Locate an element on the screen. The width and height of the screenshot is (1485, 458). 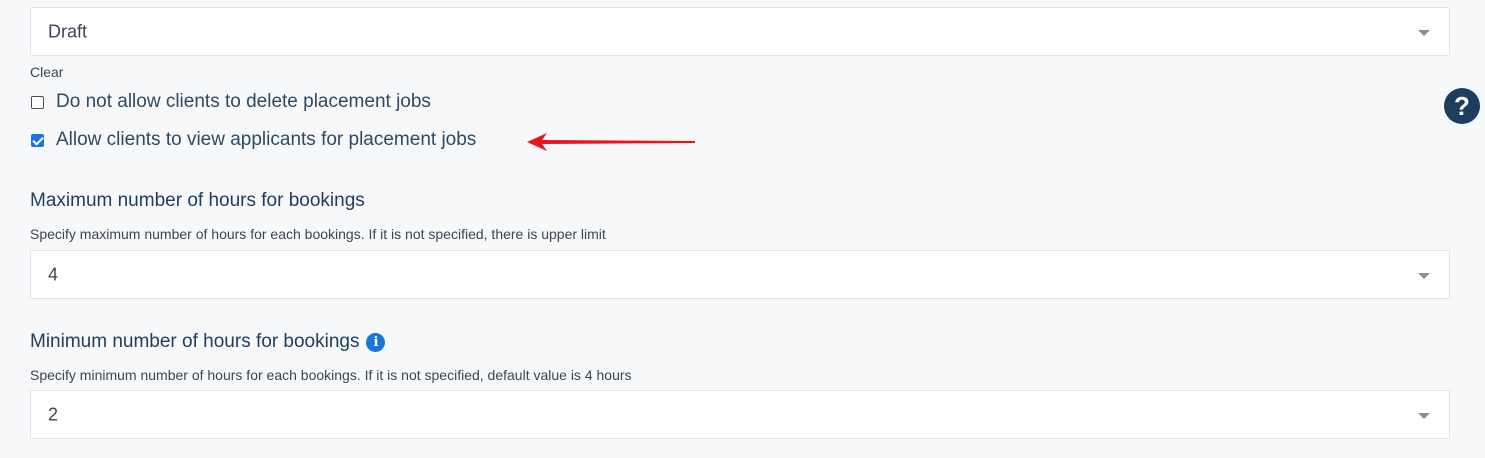
min-hours-value: 2 is located at coordinates (53, 414).